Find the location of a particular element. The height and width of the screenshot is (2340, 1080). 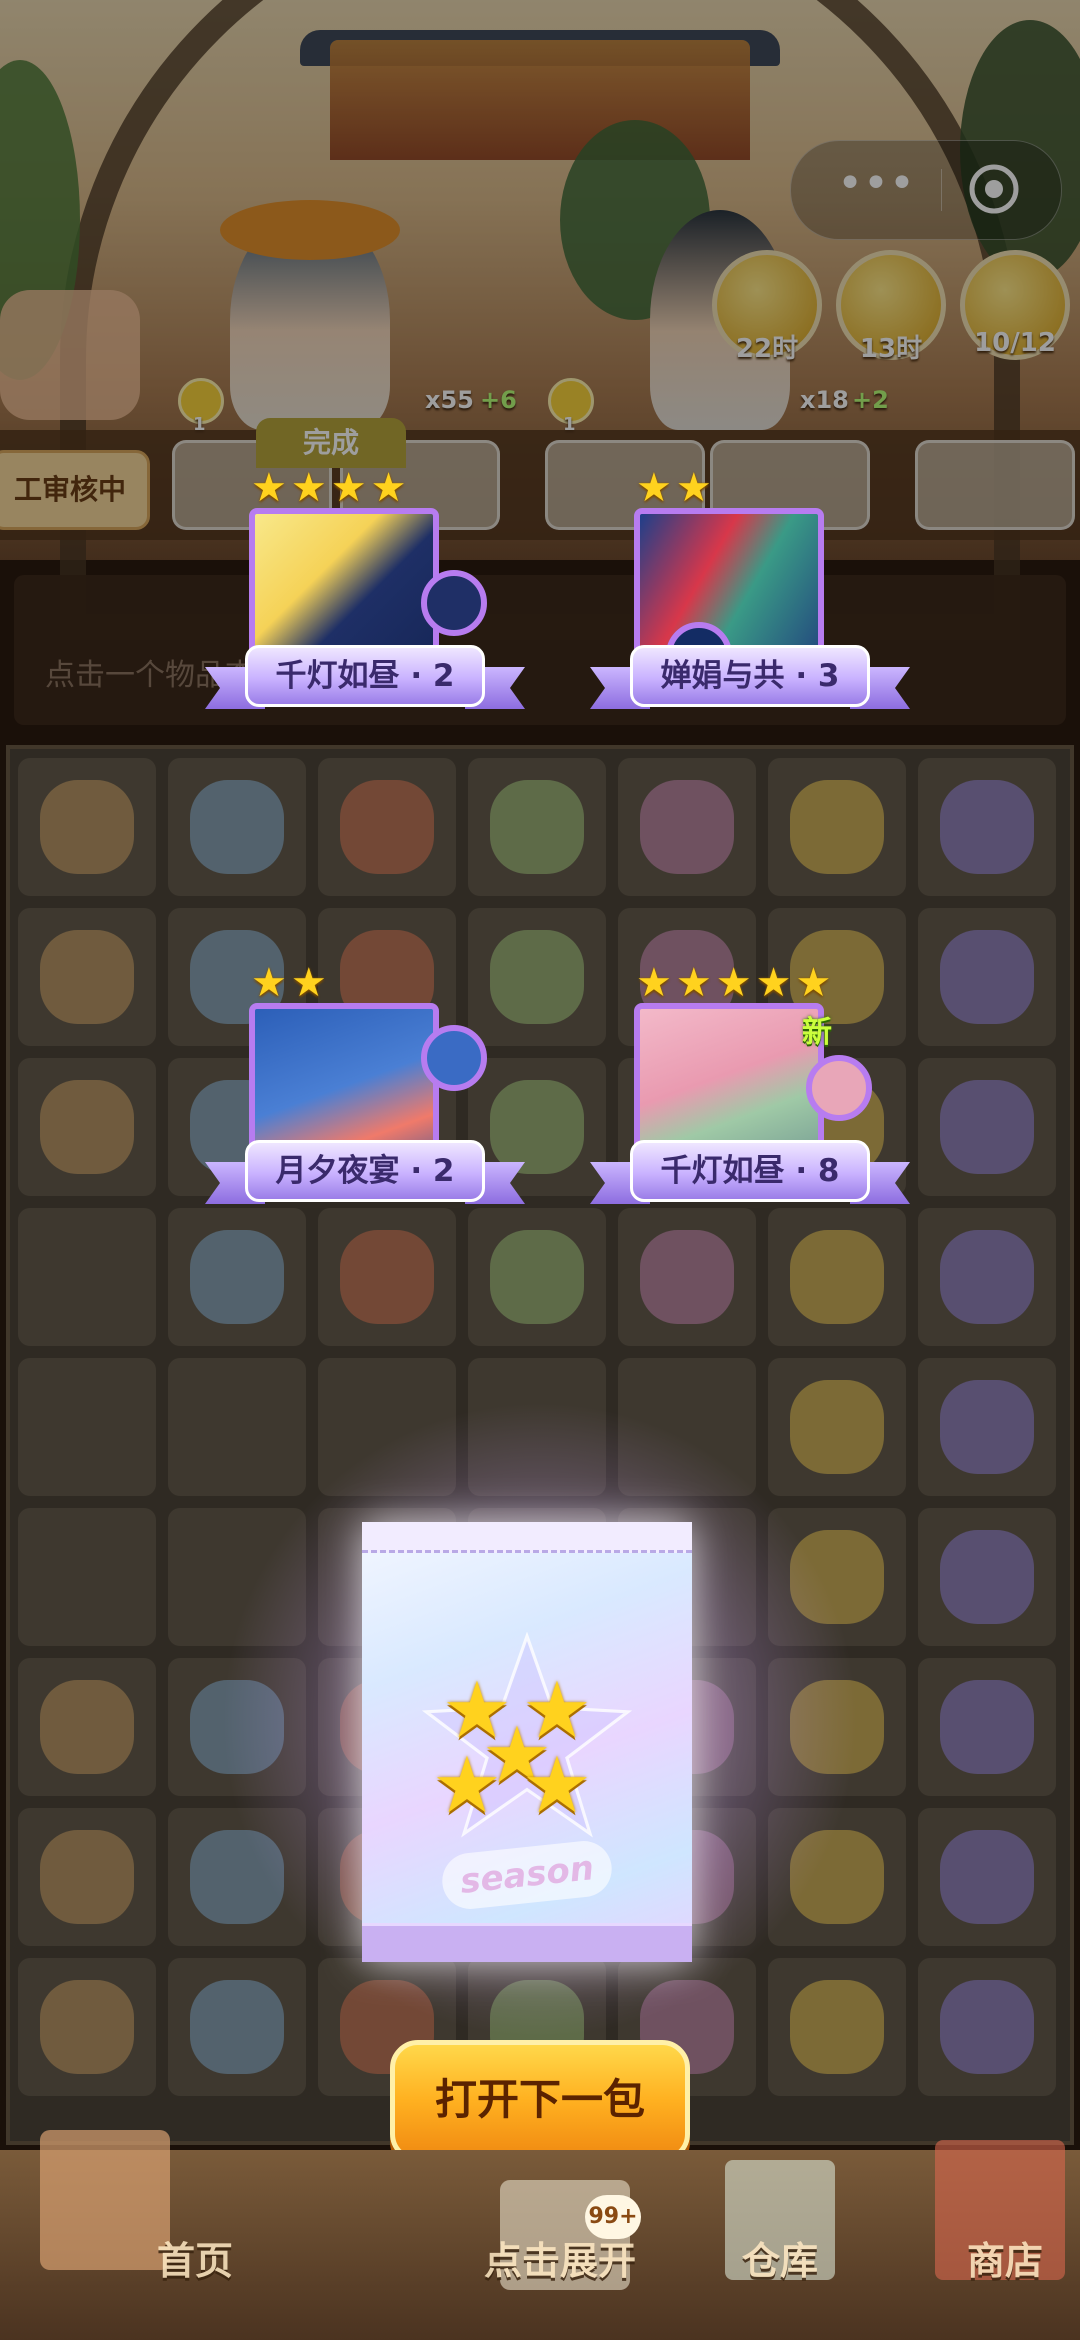

card-stars: ★ ★ ★ ★ is located at coordinates (328, 488).